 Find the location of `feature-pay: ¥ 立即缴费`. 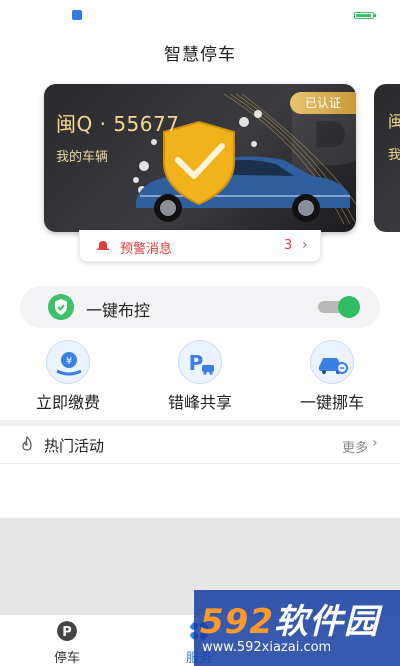

feature-pay: ¥ 立即缴费 is located at coordinates (68, 376).